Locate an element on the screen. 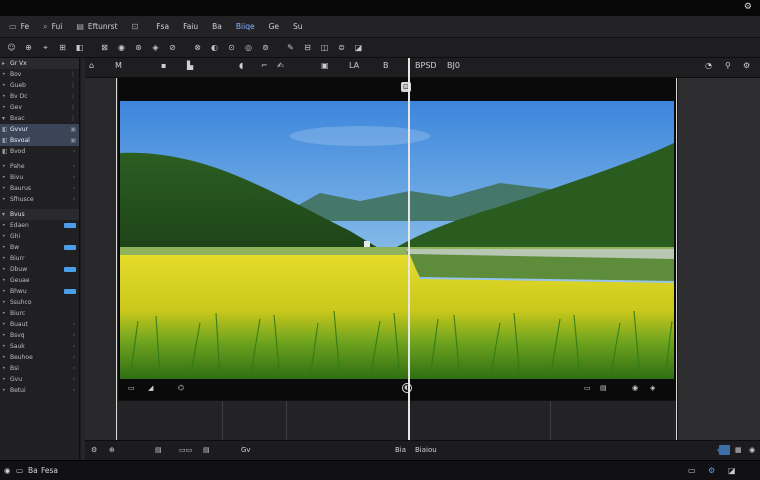 The width and height of the screenshot is (760, 480). status-layout-icon: ◪ is located at coordinates (732, 470).